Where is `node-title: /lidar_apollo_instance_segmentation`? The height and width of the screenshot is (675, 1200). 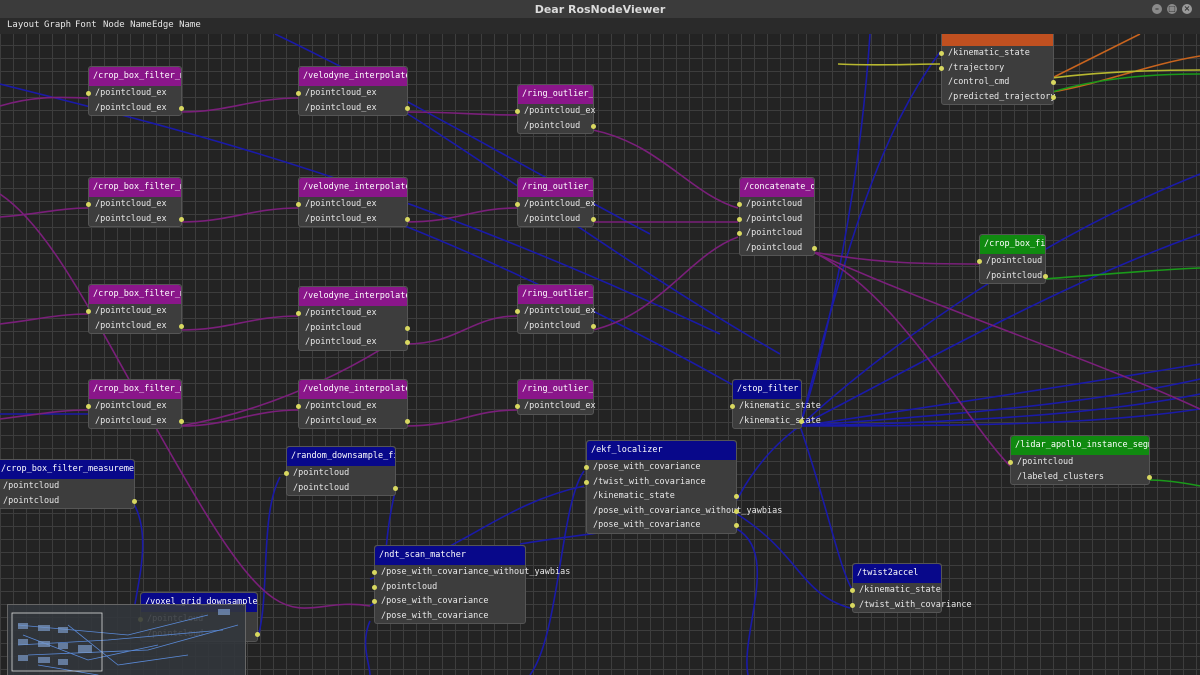
node-title: /lidar_apollo_instance_segmentation is located at coordinates (1080, 445).